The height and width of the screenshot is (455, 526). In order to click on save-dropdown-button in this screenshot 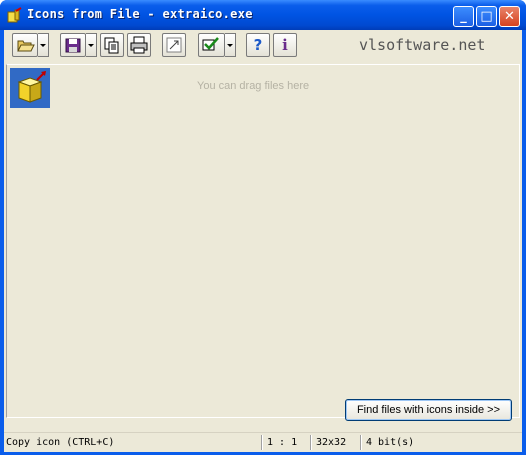, I will do `click(91, 45)`.